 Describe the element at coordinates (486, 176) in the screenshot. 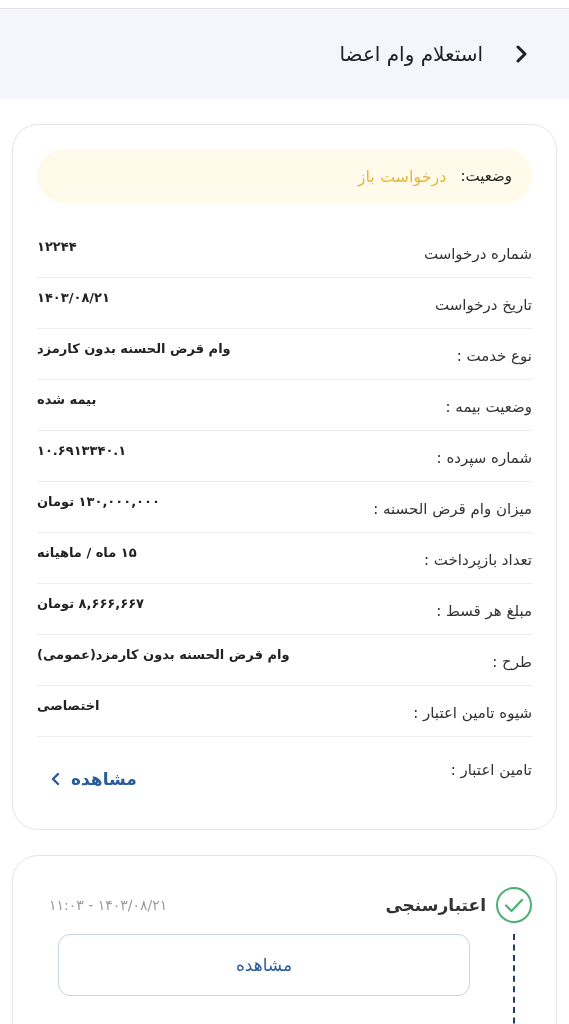

I see `status-label: وضعیت:` at that location.